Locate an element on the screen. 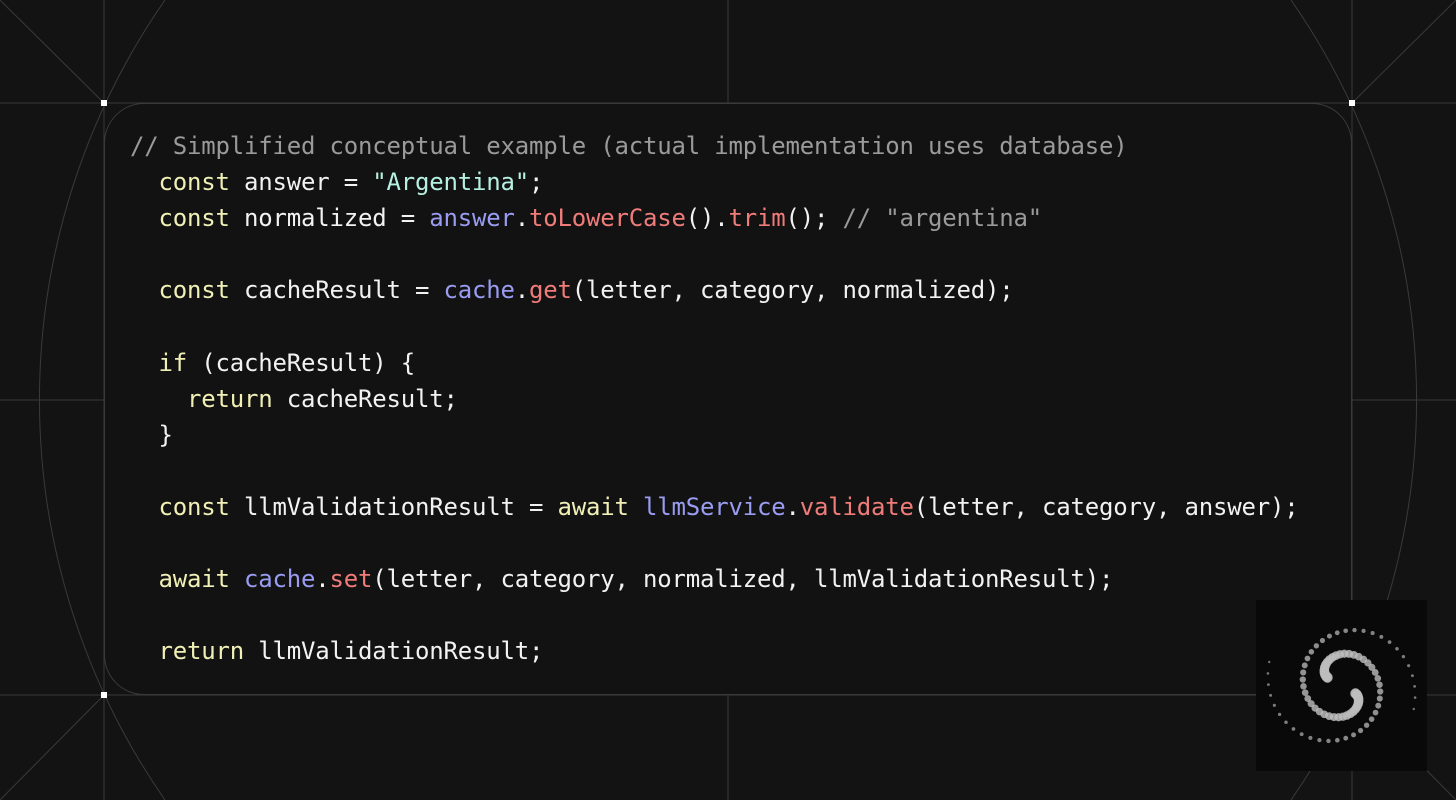 The image size is (1456, 800). code-token-object: cache is located at coordinates (479, 290).